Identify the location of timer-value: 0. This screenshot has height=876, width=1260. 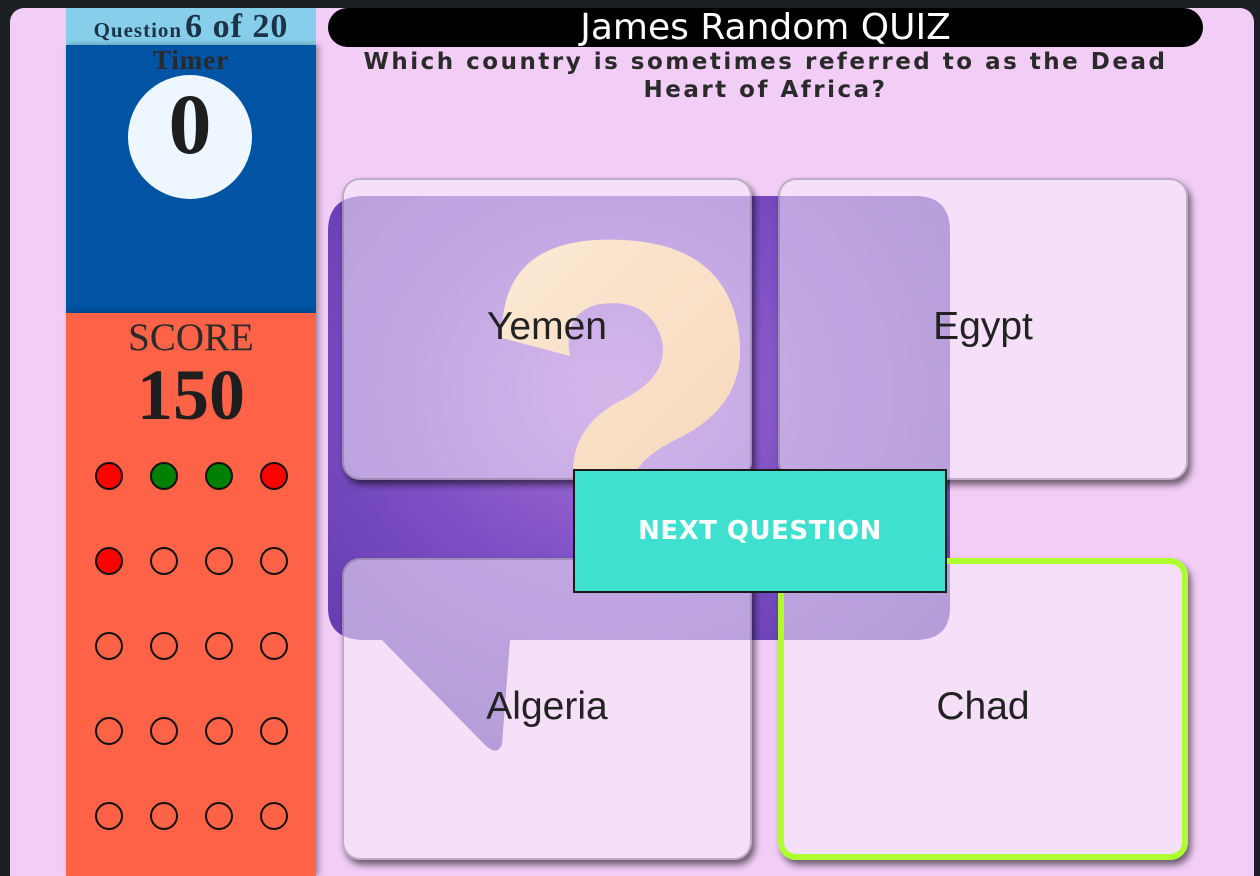
(190, 124).